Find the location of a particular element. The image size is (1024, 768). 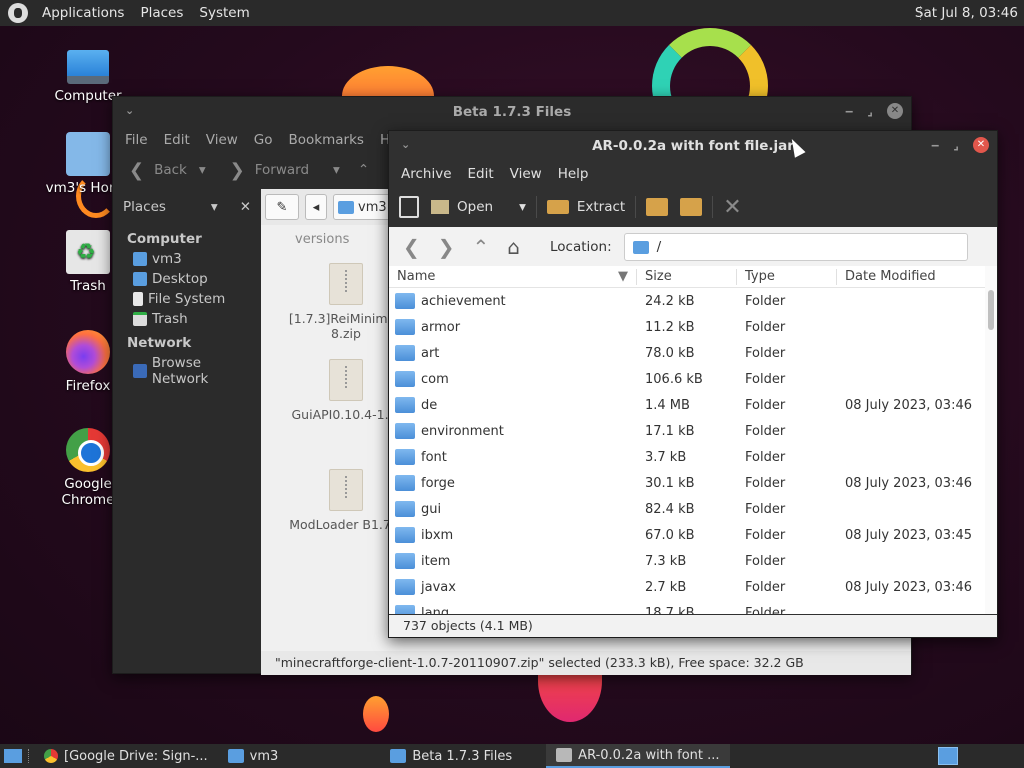

table-row: environment 17.1 kB Folder is located at coordinates (687, 431).